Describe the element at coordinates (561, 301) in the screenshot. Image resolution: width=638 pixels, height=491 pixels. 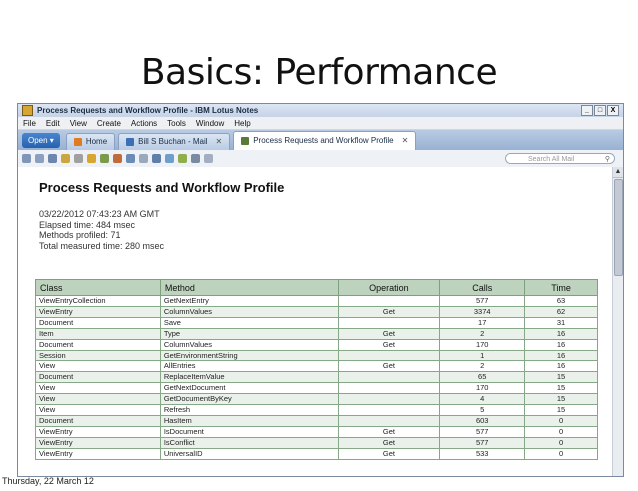
I see `cell-time: 63` at that location.